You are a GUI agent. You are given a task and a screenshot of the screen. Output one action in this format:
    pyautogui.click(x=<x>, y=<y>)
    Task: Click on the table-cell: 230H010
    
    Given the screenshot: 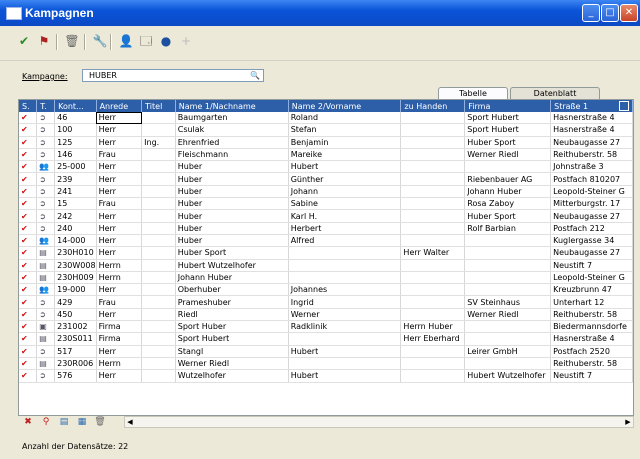 What is the action you would take?
    pyautogui.click(x=75, y=253)
    